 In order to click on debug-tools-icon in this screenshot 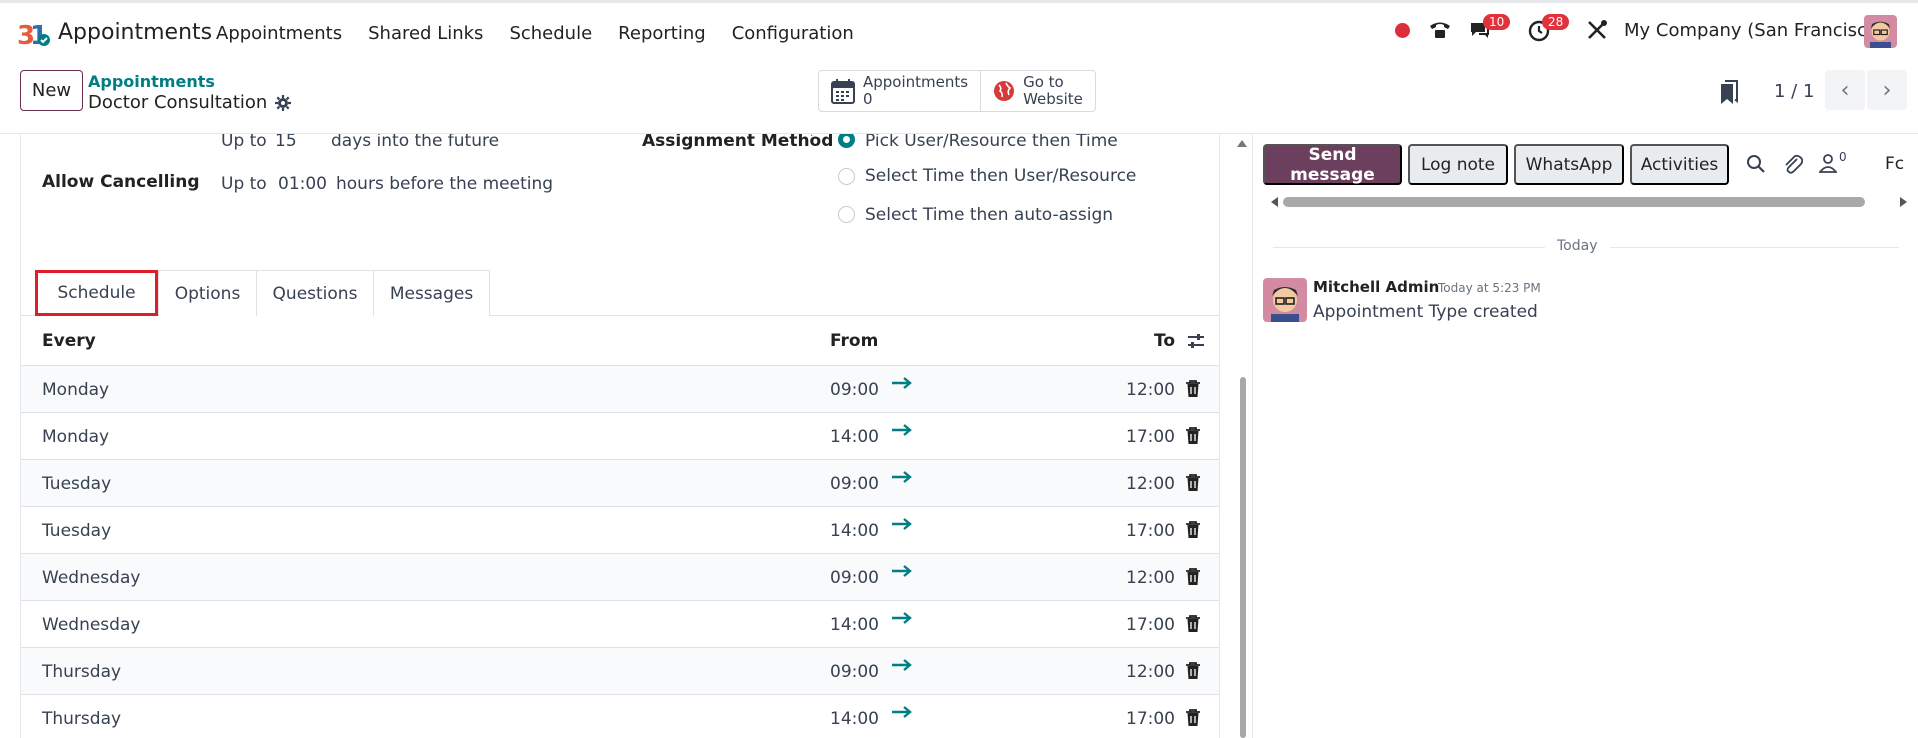, I will do `click(1597, 30)`.